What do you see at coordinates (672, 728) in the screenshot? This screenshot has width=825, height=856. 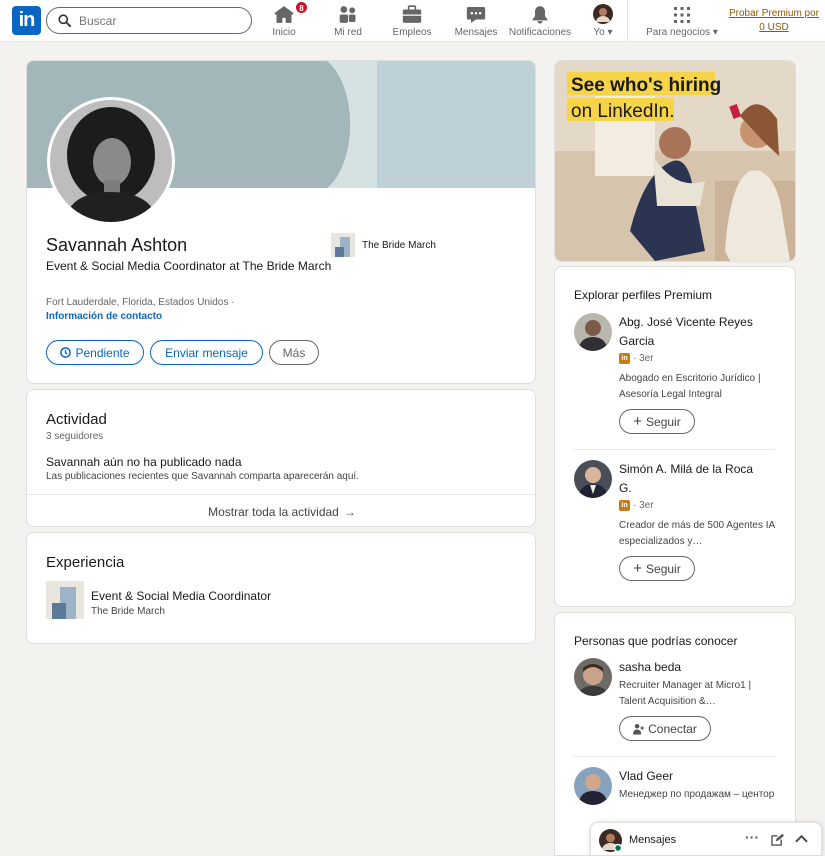 I see `connect-button-label: Conectar` at bounding box center [672, 728].